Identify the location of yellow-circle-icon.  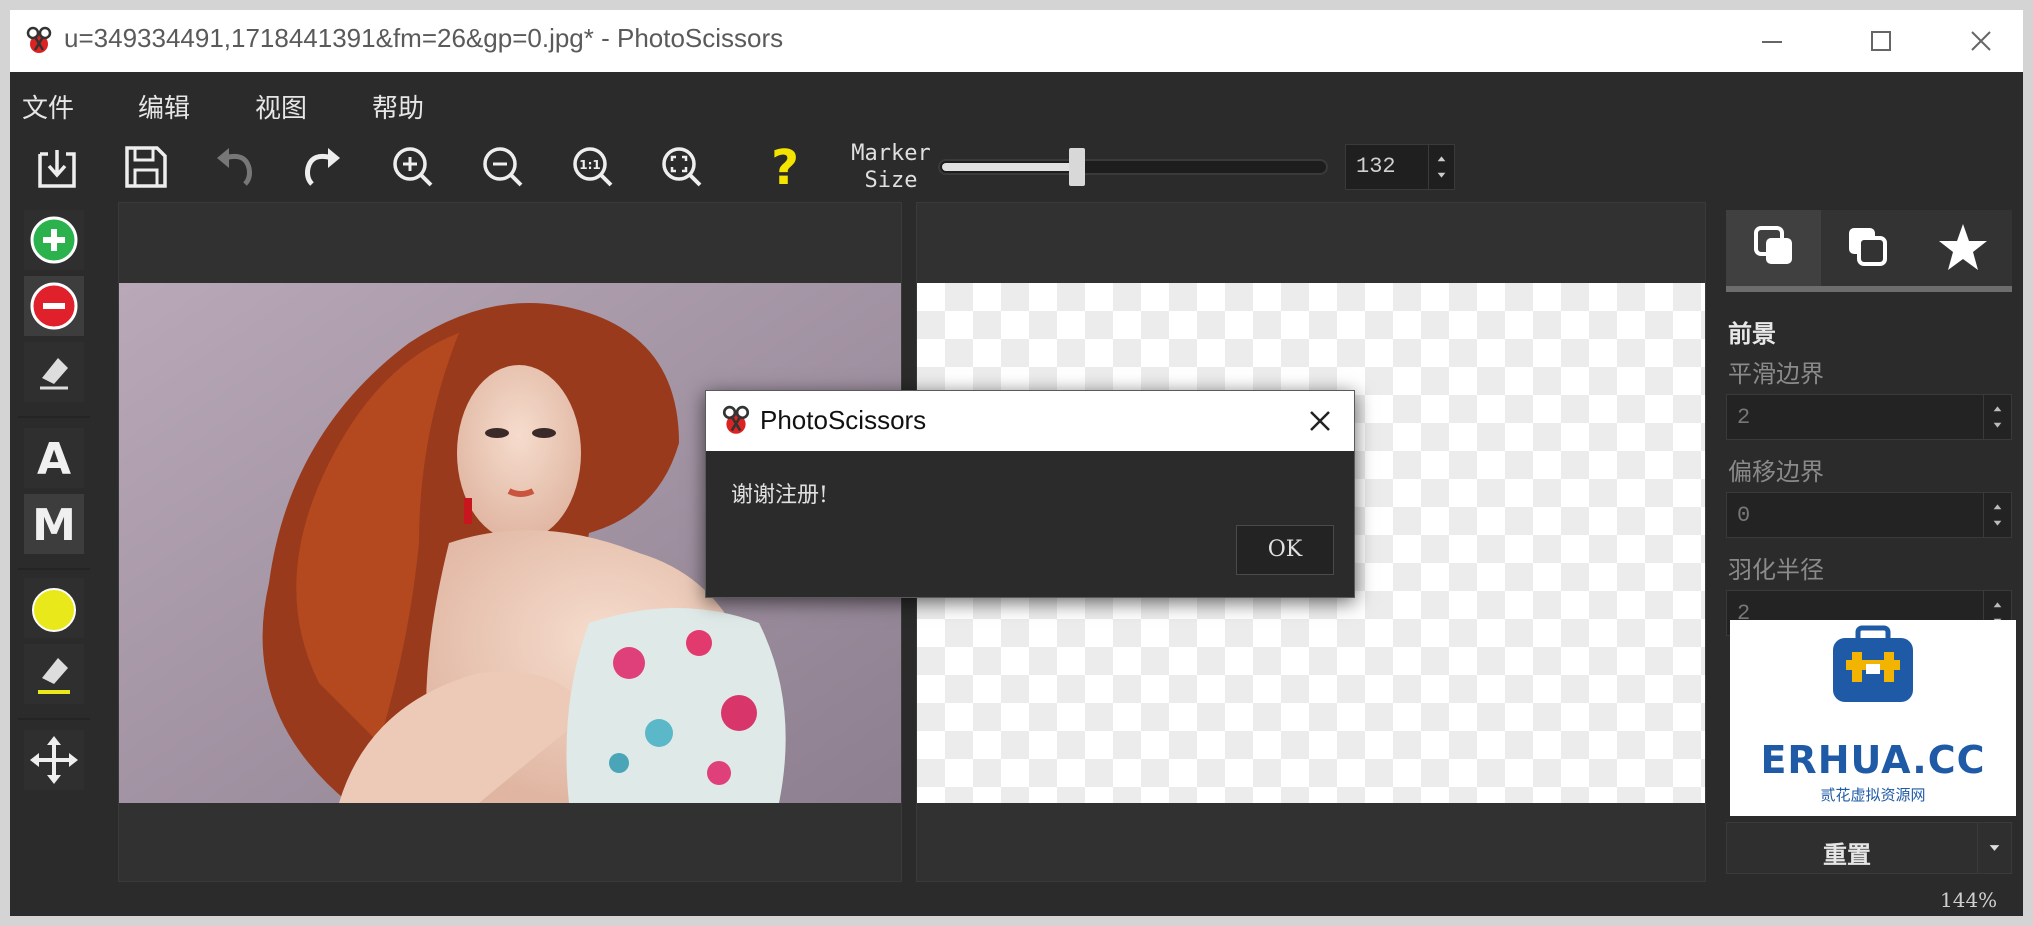
(54, 610).